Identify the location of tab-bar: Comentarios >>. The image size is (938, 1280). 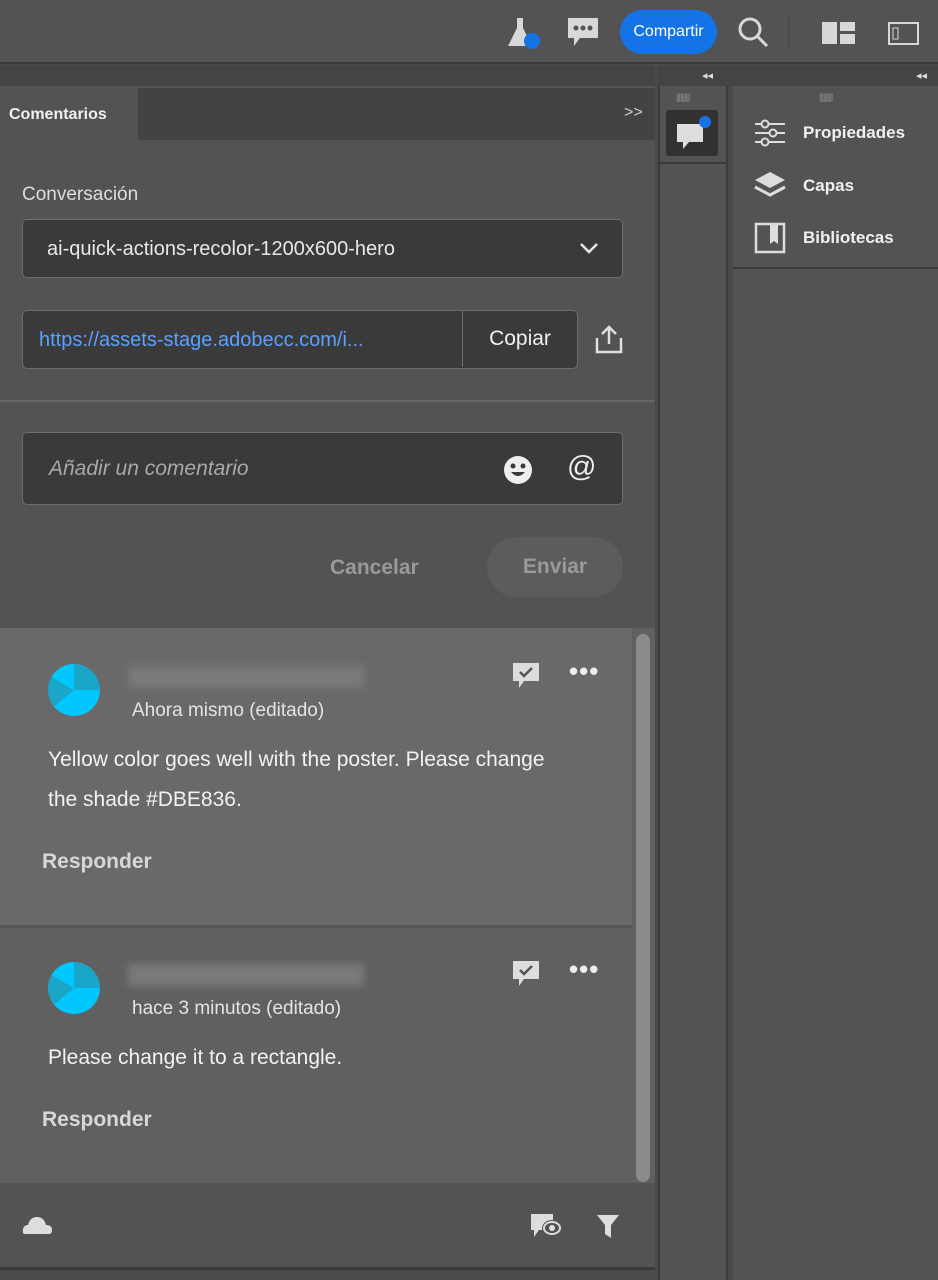
(327, 115).